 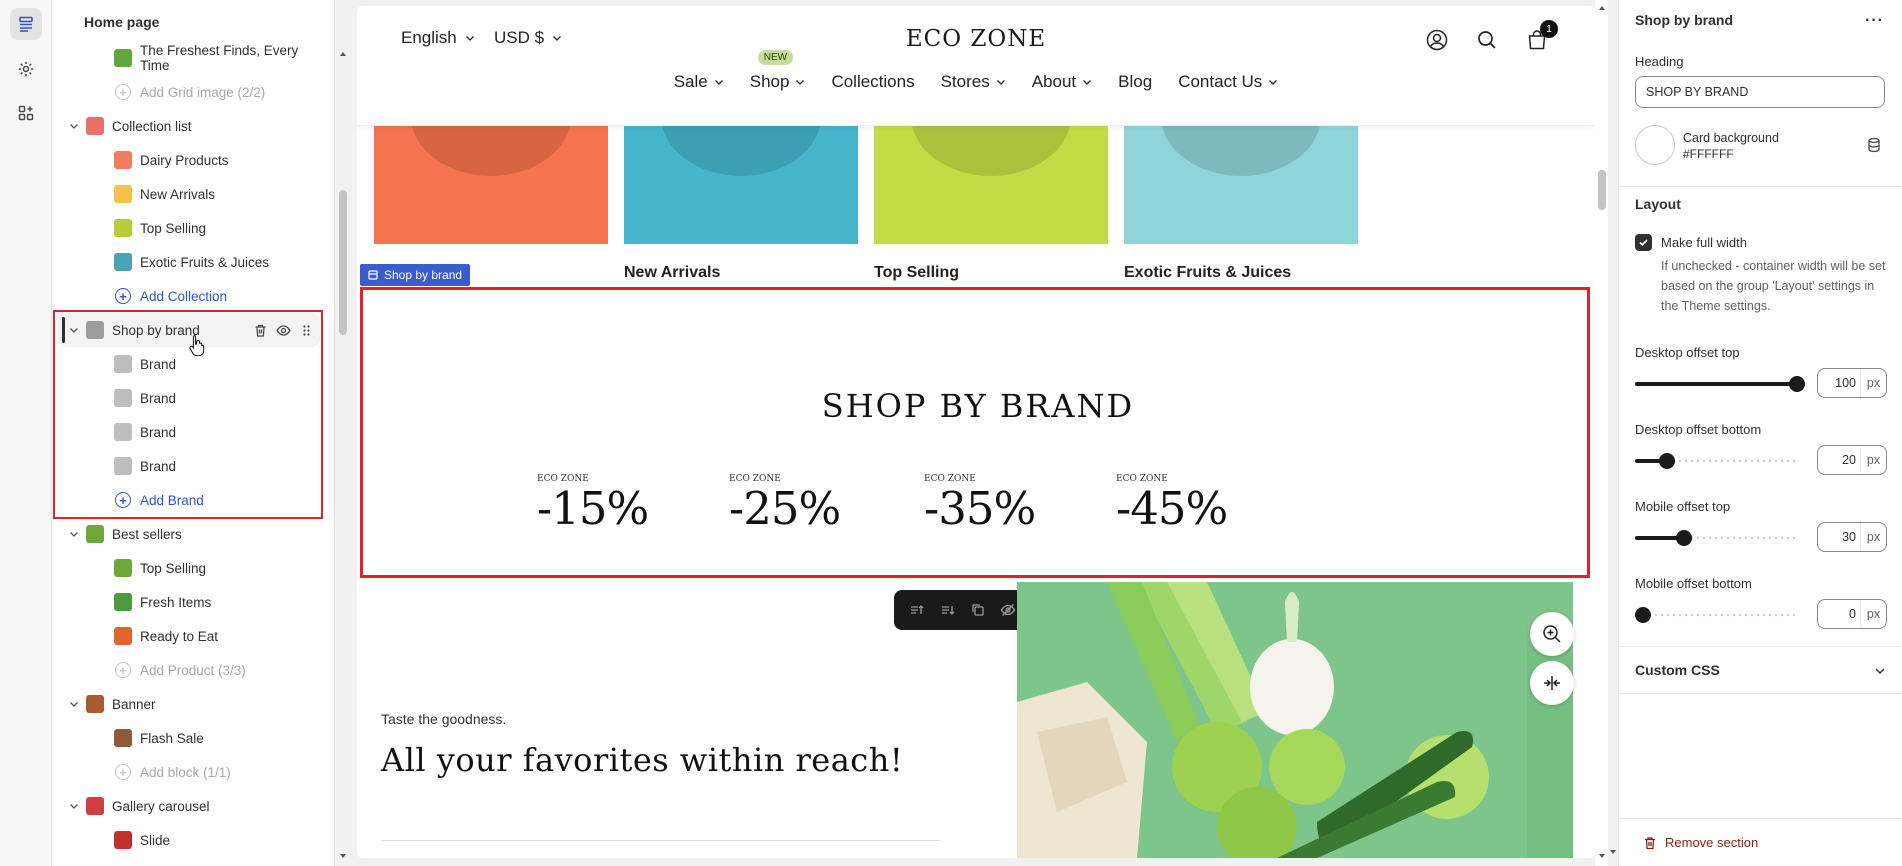 What do you see at coordinates (1760, 92) in the screenshot?
I see `heading-input` at bounding box center [1760, 92].